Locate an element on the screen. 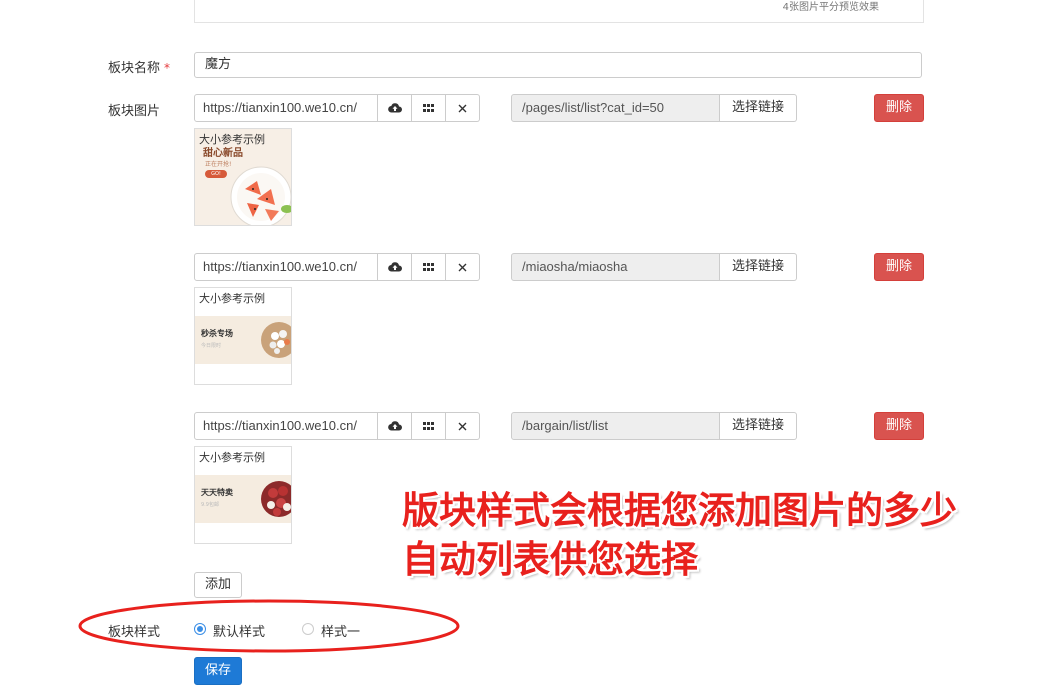 The height and width of the screenshot is (698, 1042). annotation-line-1: 版块样式会根据您添加图片的多少 is located at coordinates (679, 510).